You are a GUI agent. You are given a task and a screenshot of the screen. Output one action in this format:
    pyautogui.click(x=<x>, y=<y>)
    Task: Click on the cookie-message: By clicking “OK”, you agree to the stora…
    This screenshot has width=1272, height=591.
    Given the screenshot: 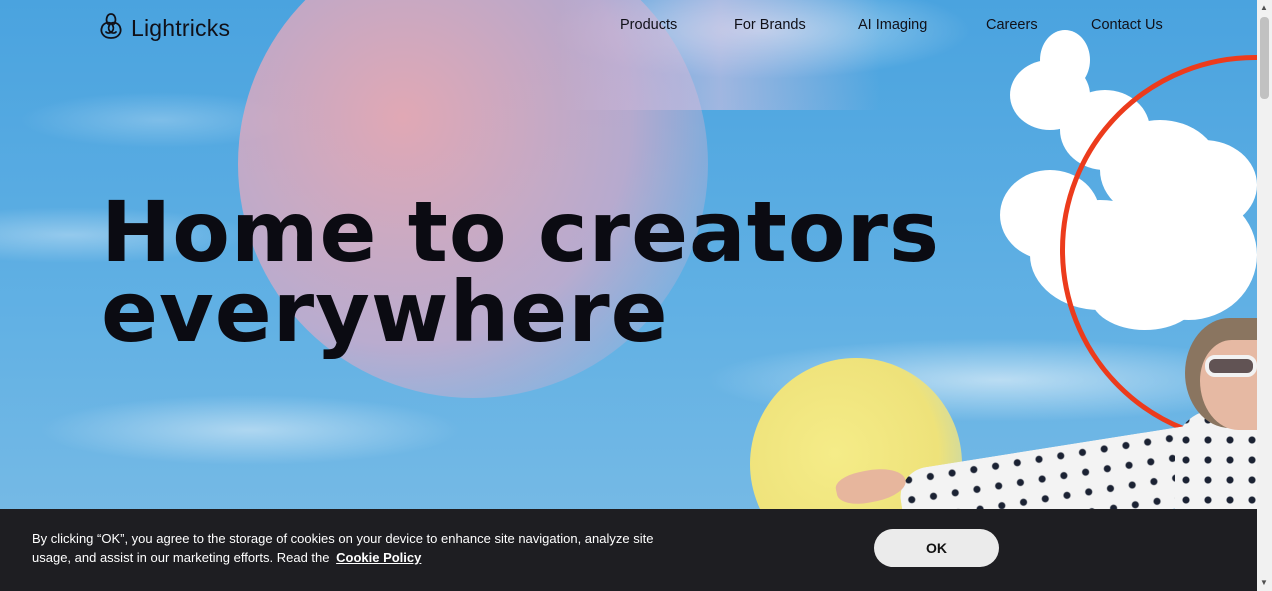 What is the action you would take?
    pyautogui.click(x=352, y=548)
    